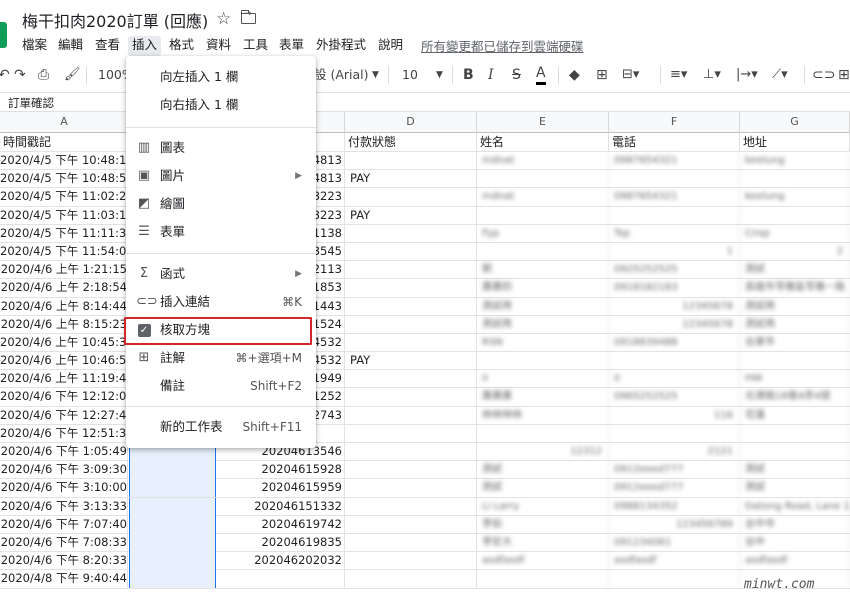  I want to click on menu-file: 檔案, so click(34, 46).